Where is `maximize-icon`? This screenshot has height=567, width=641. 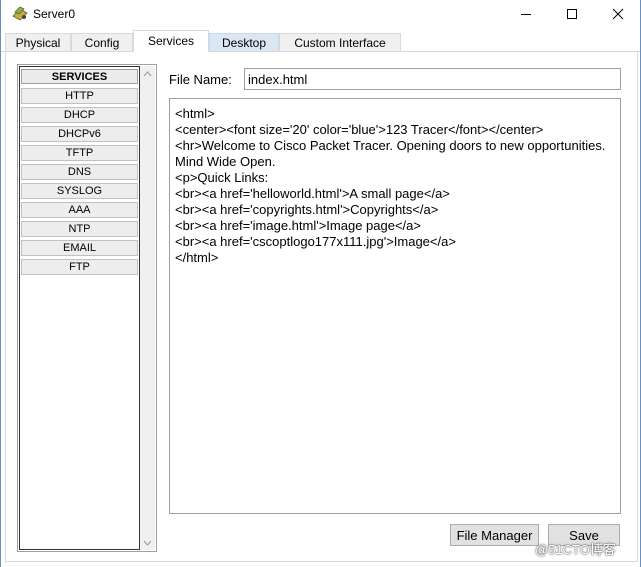
maximize-icon is located at coordinates (572, 14).